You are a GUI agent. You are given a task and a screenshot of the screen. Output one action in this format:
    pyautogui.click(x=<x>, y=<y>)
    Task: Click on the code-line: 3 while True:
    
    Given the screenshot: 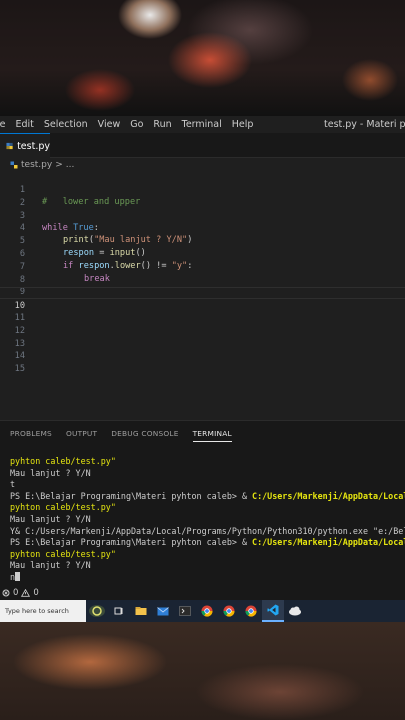 What is the action you would take?
    pyautogui.click(x=202, y=215)
    